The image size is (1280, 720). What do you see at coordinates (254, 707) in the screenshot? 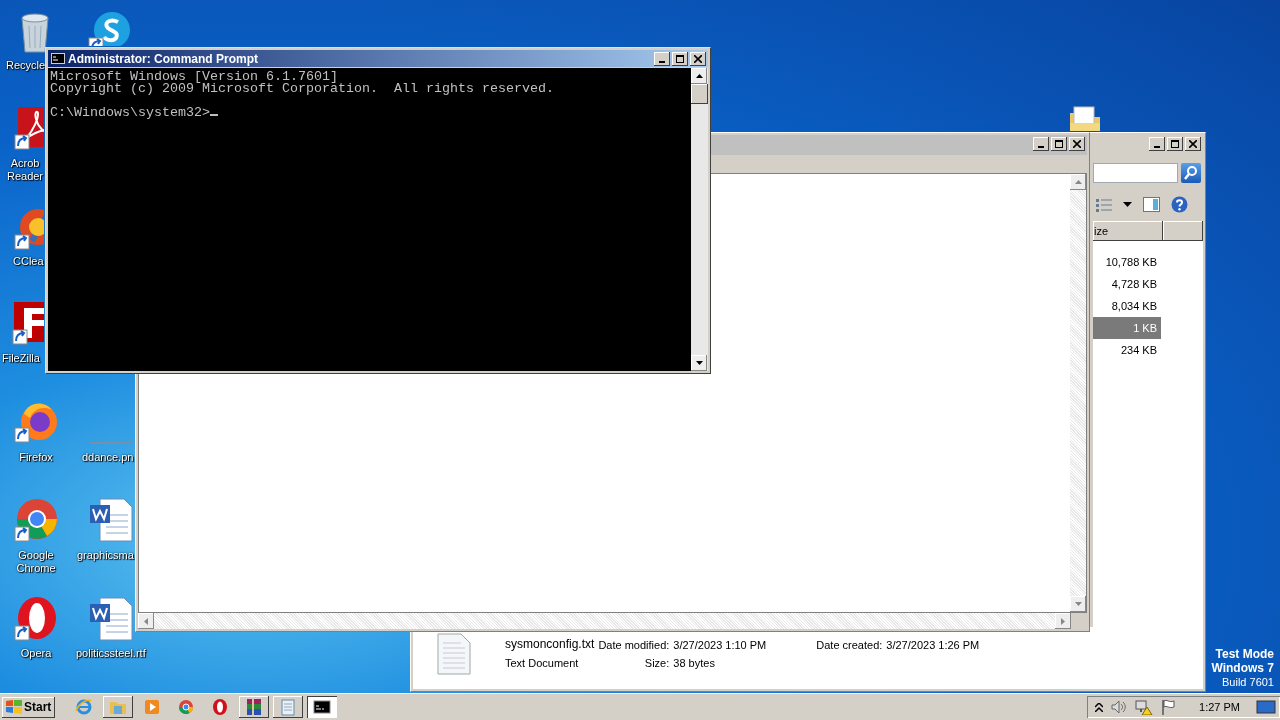
I see `archive-icon` at bounding box center [254, 707].